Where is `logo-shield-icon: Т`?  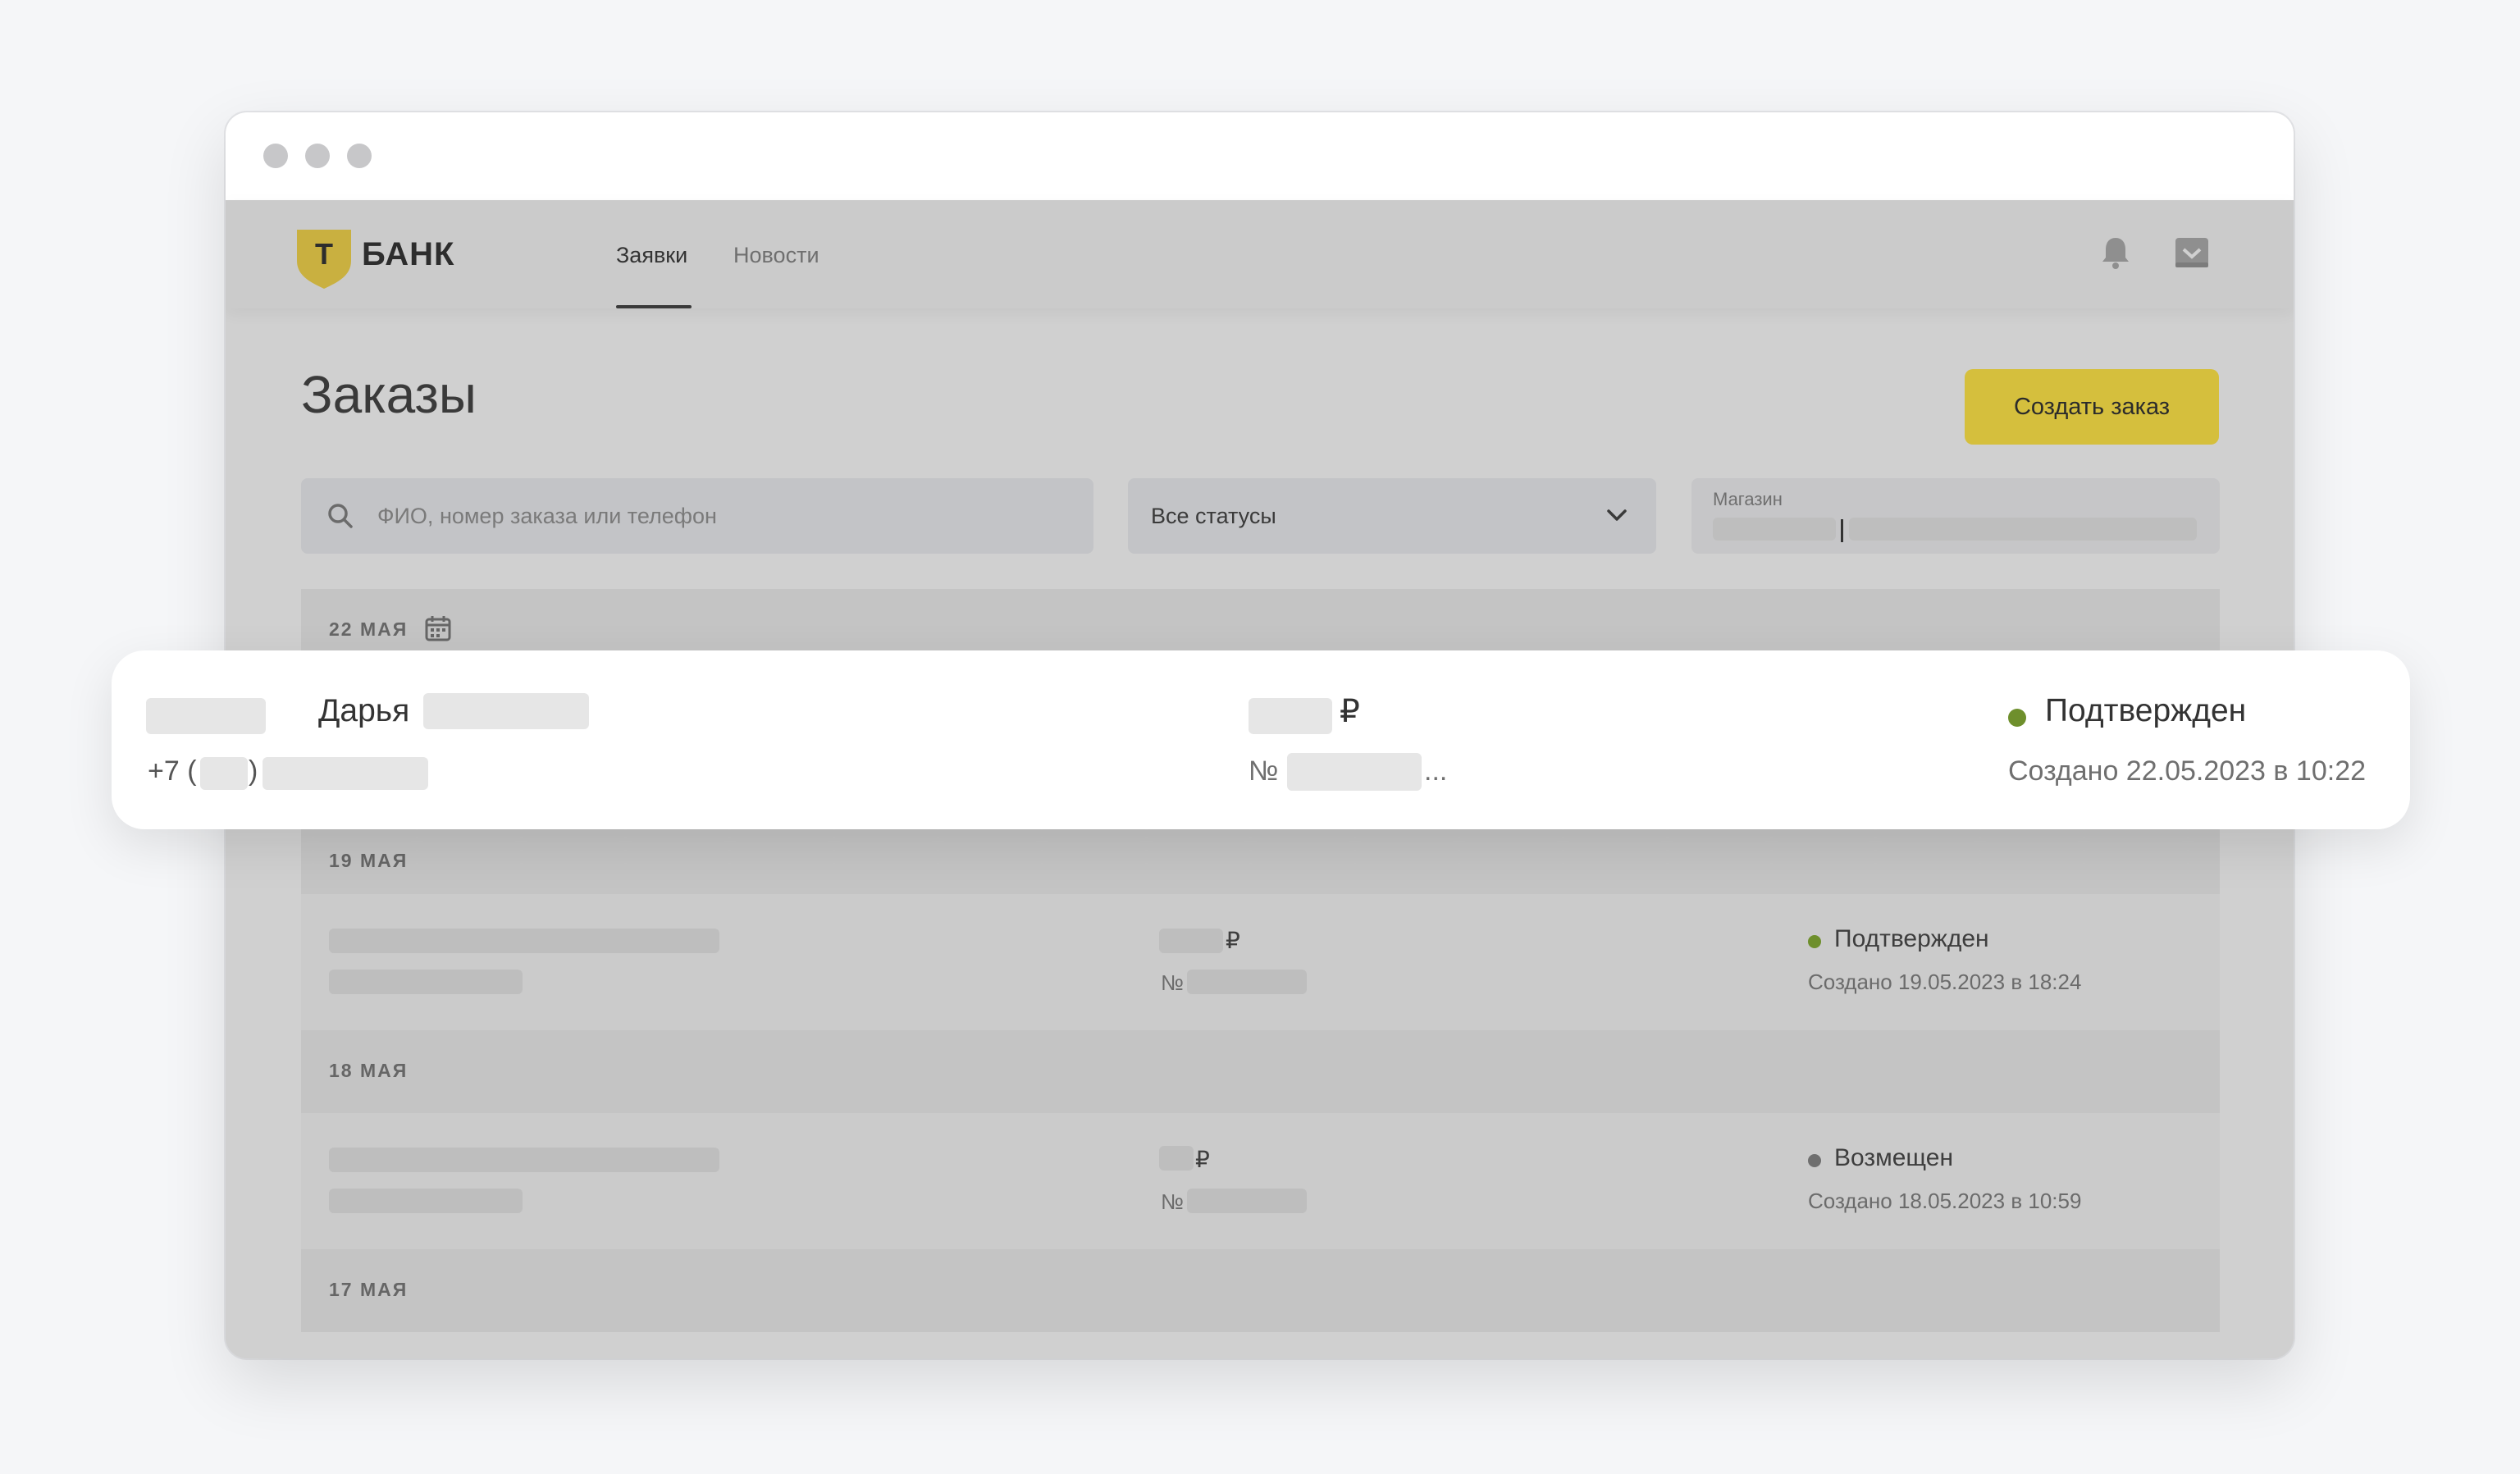 logo-shield-icon: Т is located at coordinates (324, 260).